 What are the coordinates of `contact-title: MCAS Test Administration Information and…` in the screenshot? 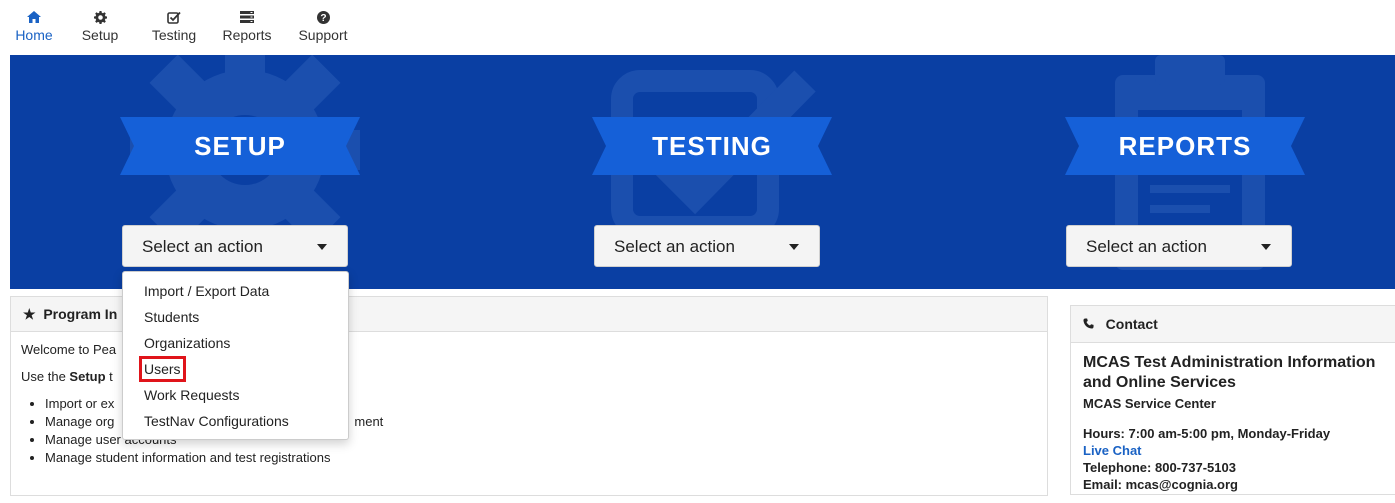 It's located at (1229, 372).